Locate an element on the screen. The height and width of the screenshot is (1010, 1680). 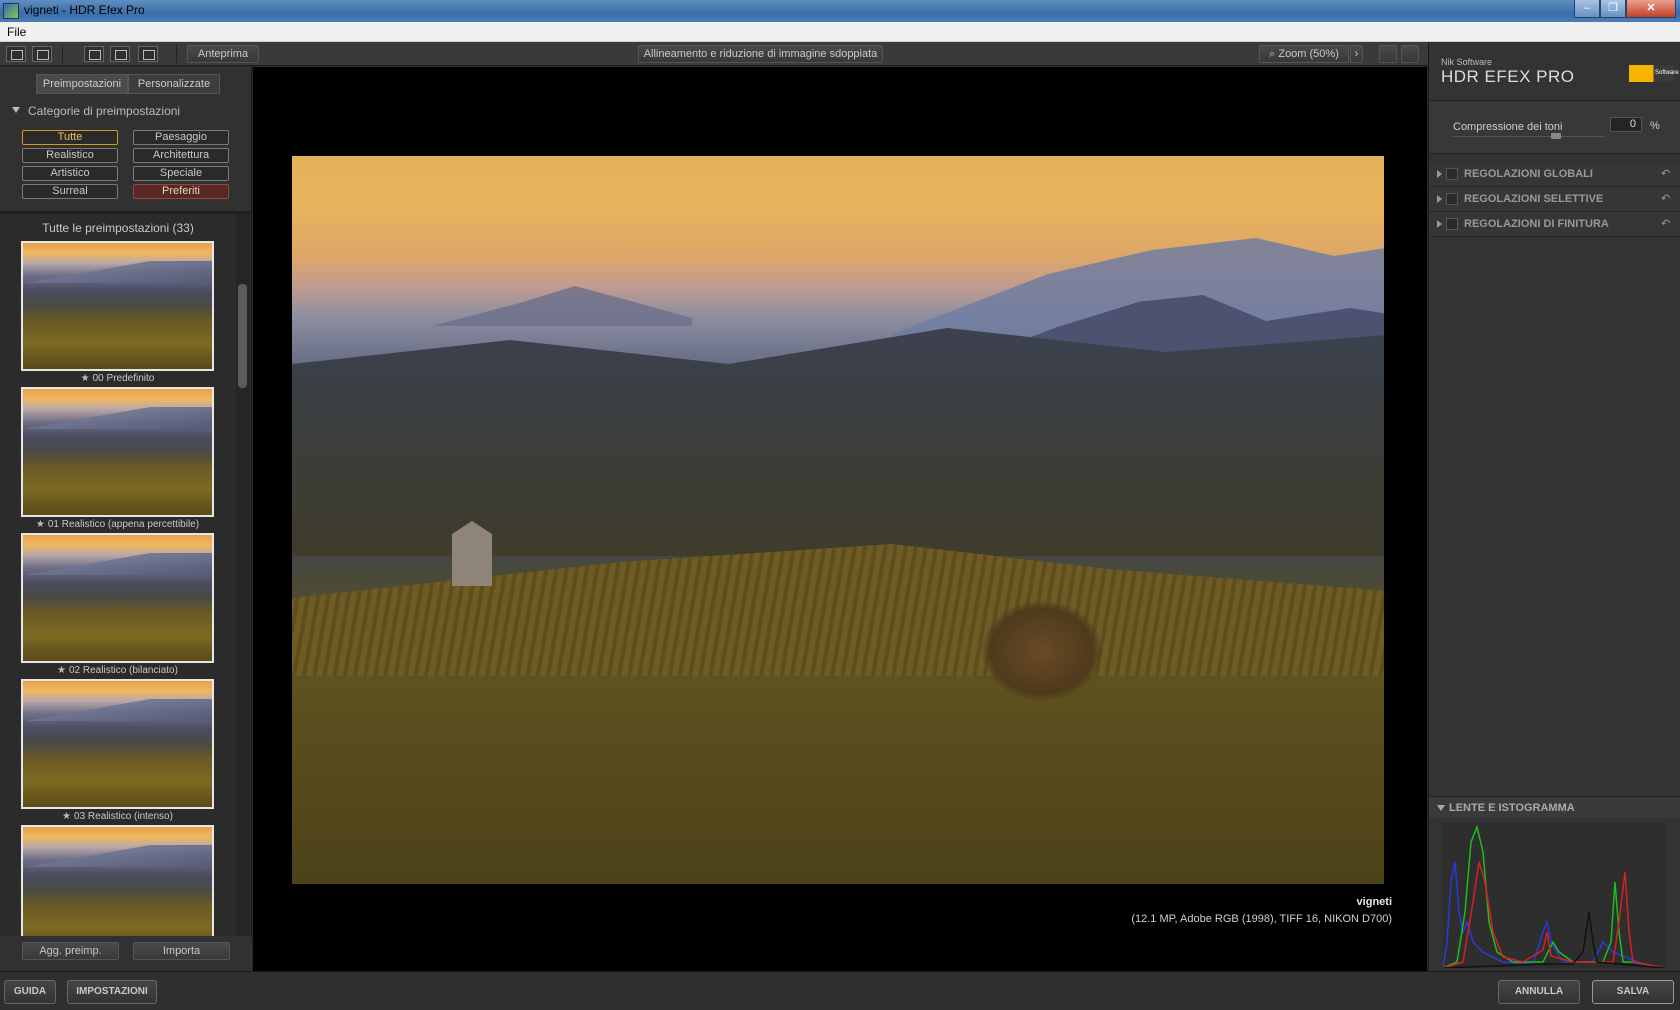
loupe-histogram-header: LENTE E ISTOGRAMMA is located at coordinates (1554, 807).